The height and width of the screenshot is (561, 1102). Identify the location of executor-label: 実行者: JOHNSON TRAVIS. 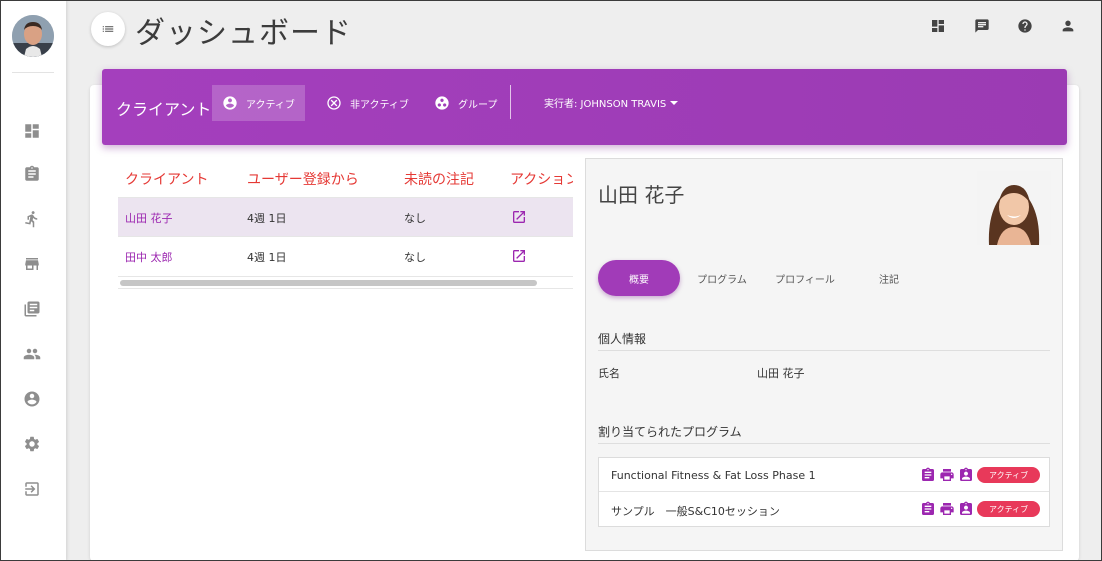
(605, 104).